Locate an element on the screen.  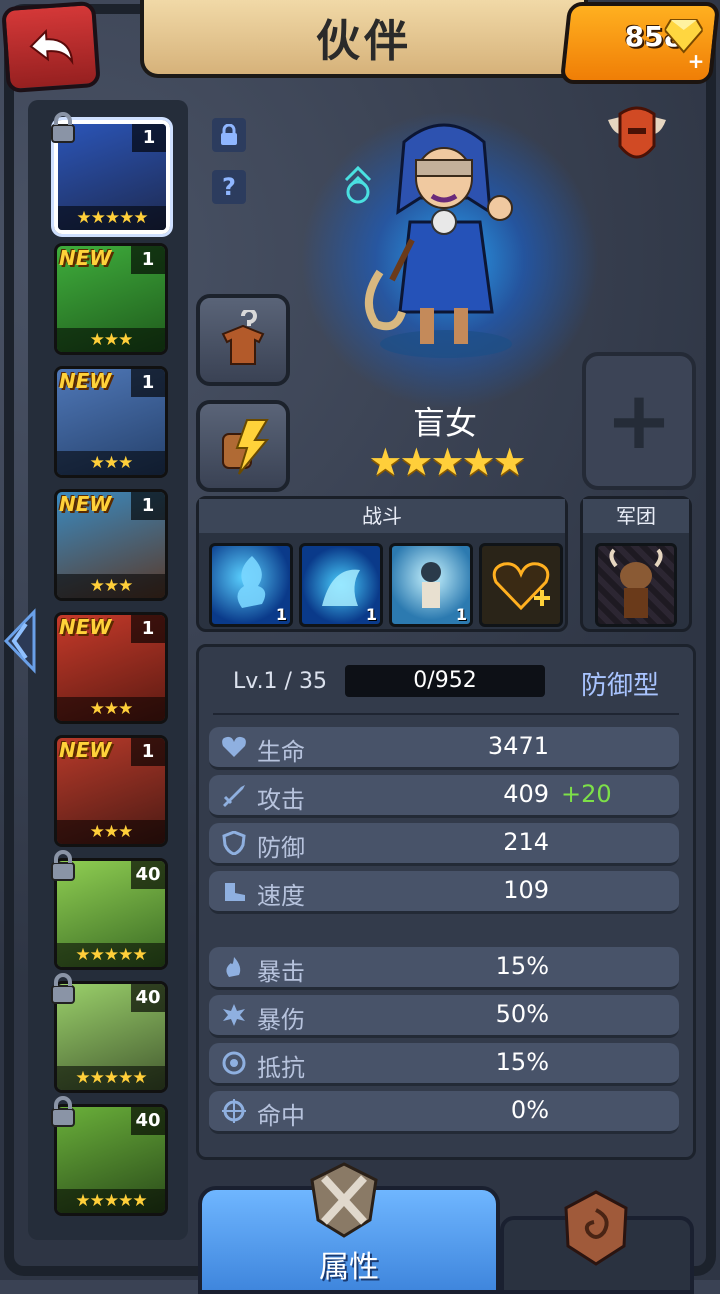
stat-label: 命中 is located at coordinates (281, 1116).